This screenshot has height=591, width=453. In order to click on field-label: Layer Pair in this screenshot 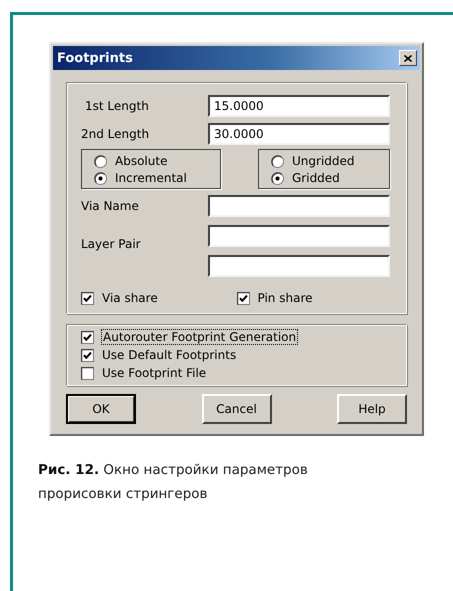, I will do `click(111, 244)`.